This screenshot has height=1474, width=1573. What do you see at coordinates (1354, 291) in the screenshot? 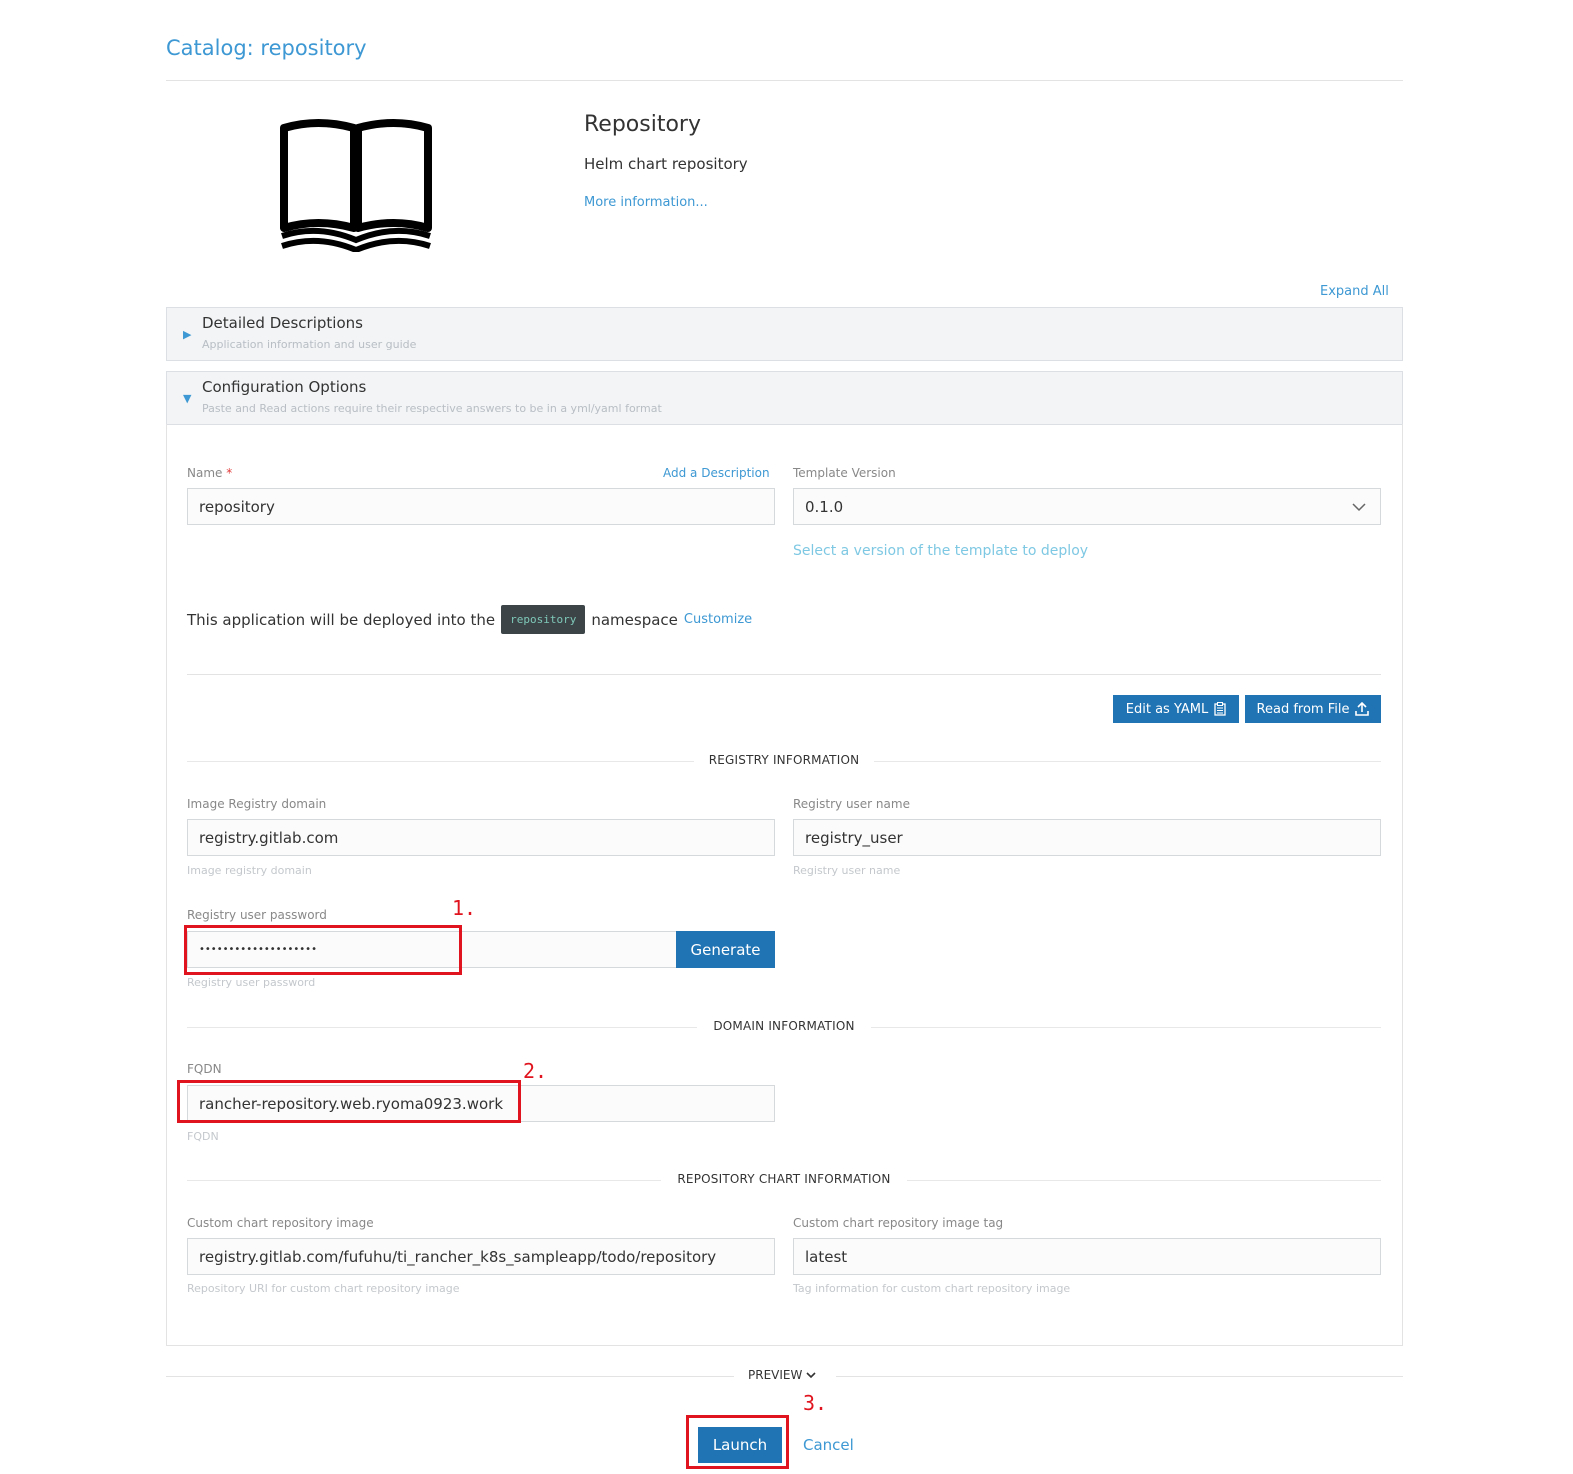
I see `expand-all-link: Expand All` at bounding box center [1354, 291].